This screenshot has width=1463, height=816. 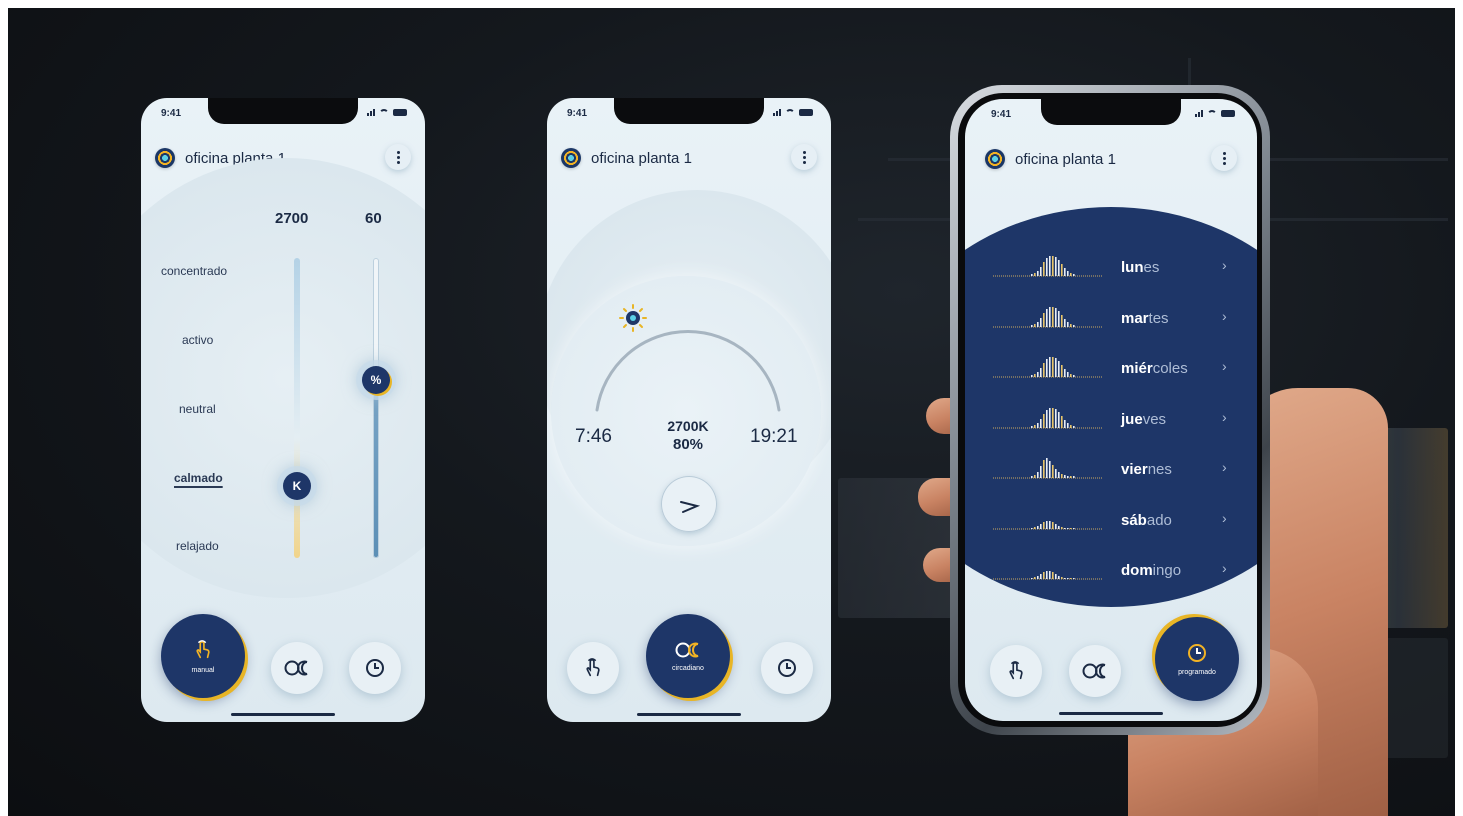 What do you see at coordinates (1197, 659) in the screenshot?
I see `schedule-mode-button-active: programado` at bounding box center [1197, 659].